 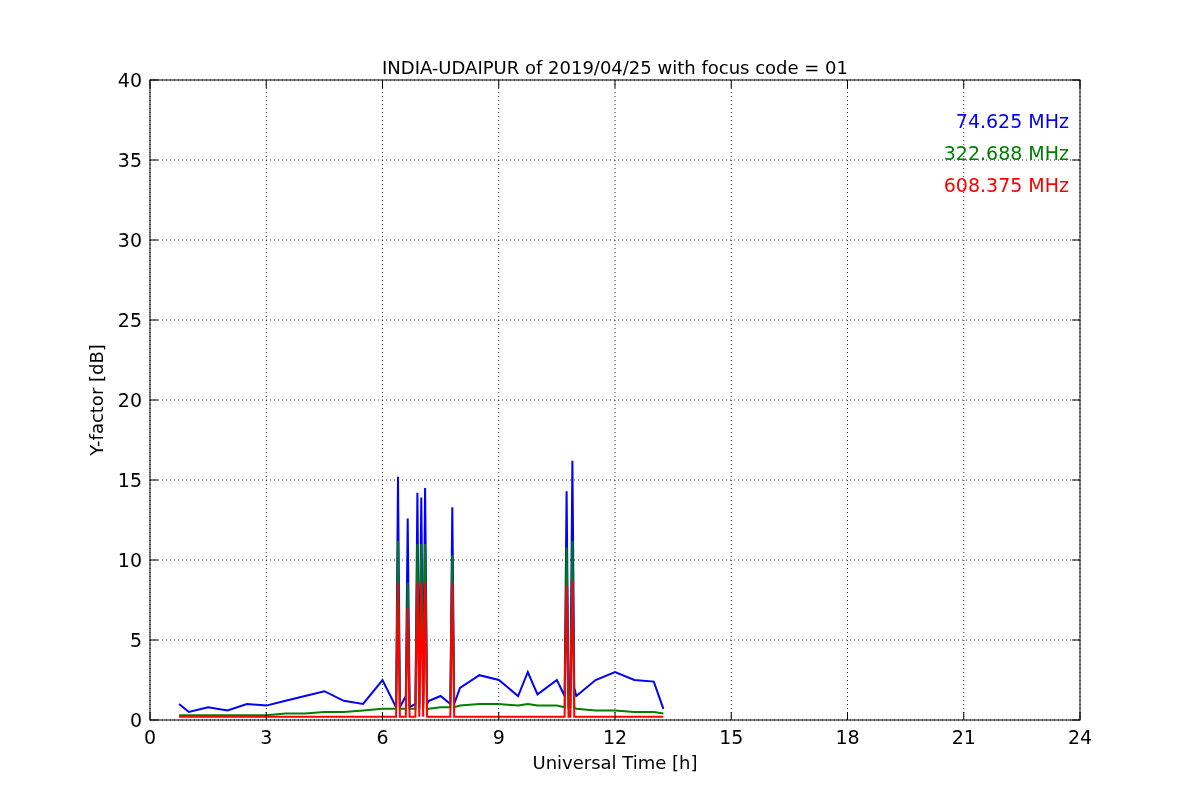 What do you see at coordinates (129, 560) in the screenshot?
I see `tick-label: 10` at bounding box center [129, 560].